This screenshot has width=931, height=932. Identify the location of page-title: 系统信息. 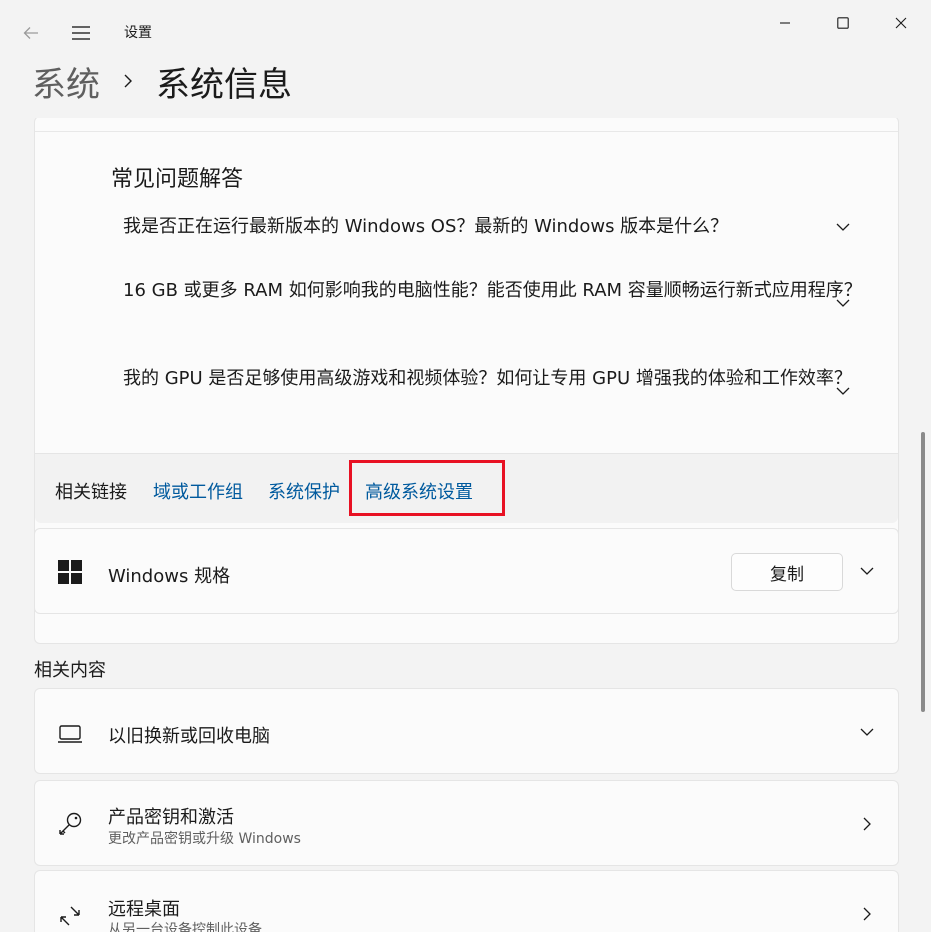
(224, 84).